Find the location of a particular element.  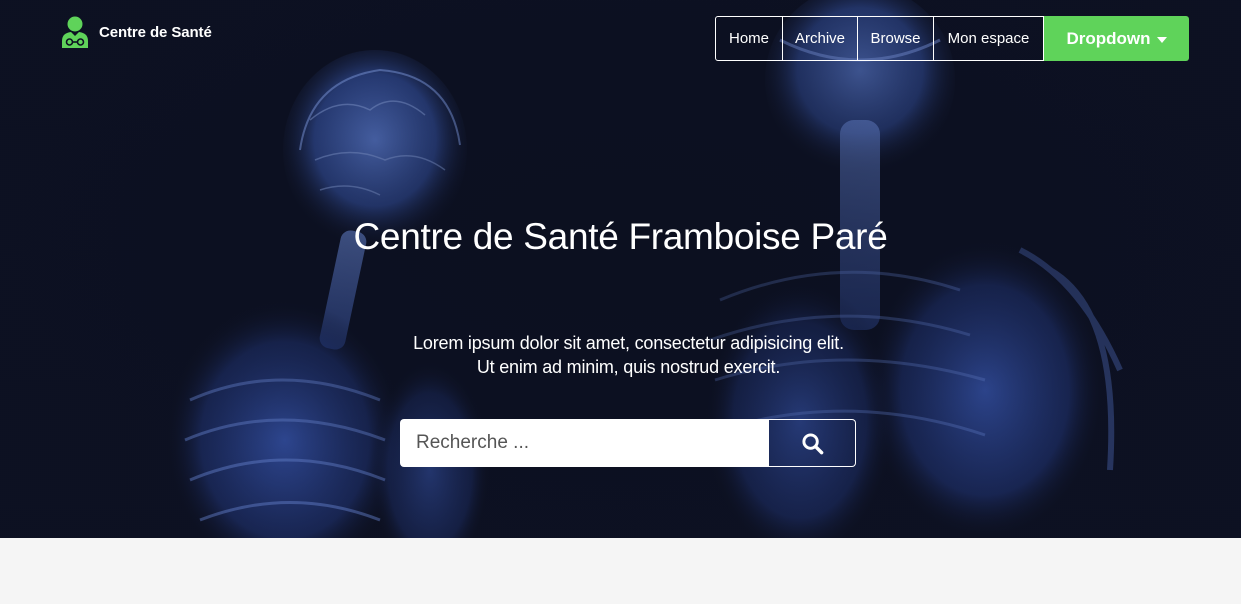

content-area is located at coordinates (620, 571).